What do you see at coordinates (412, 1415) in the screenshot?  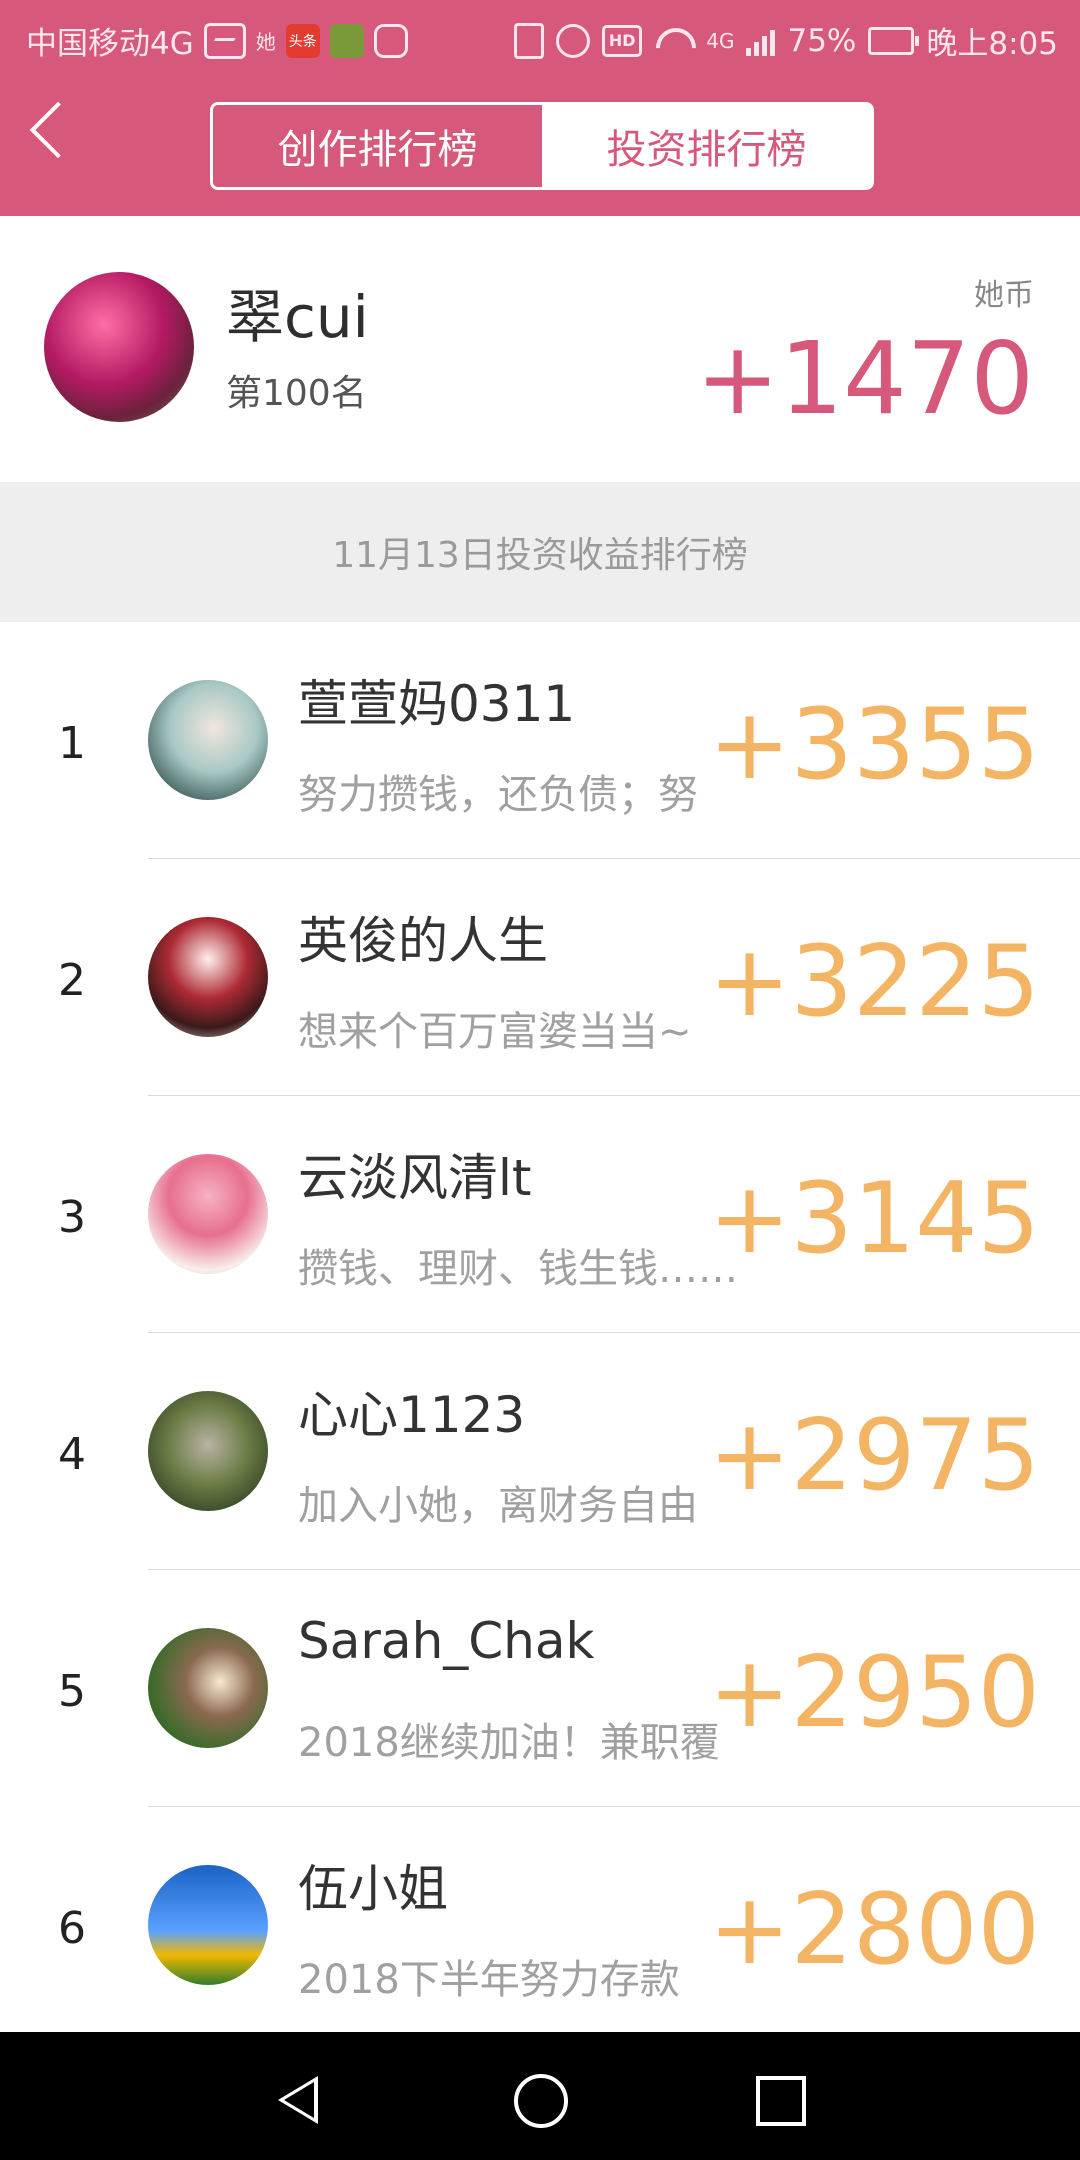 I see `user-name: 心心1123` at bounding box center [412, 1415].